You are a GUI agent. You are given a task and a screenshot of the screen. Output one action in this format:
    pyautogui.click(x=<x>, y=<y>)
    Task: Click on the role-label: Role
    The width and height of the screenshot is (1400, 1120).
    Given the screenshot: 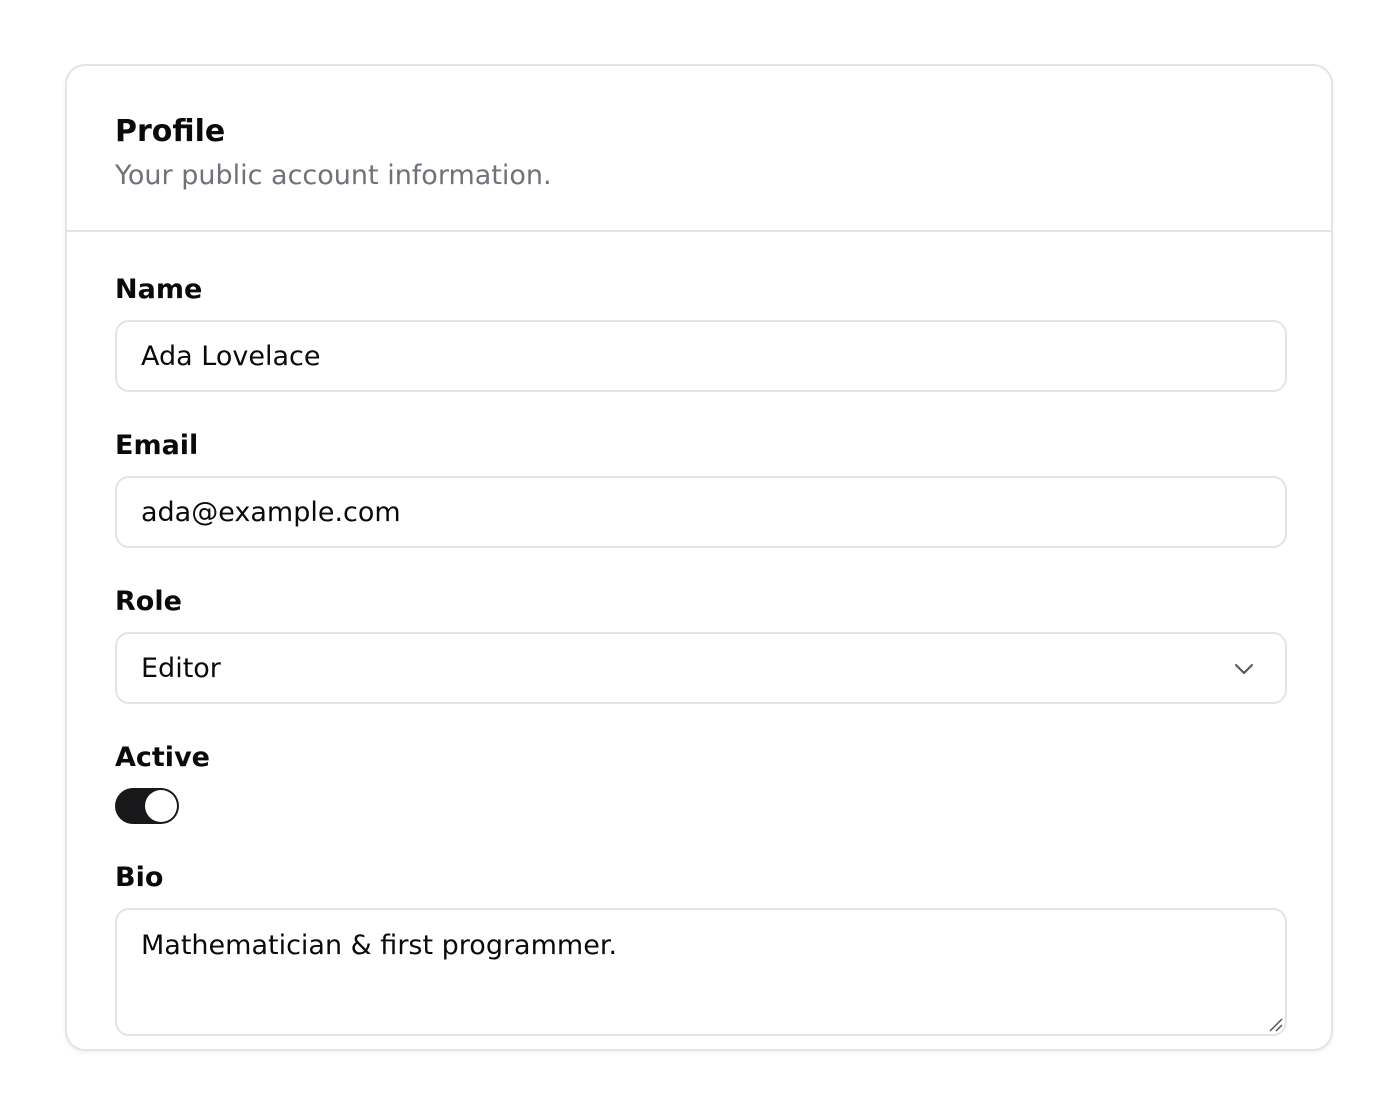 What is the action you would take?
    pyautogui.click(x=148, y=601)
    